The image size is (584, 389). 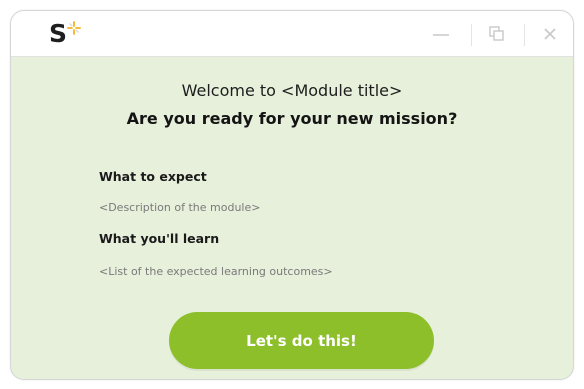 I want to click on minimize-button, so click(x=441, y=34).